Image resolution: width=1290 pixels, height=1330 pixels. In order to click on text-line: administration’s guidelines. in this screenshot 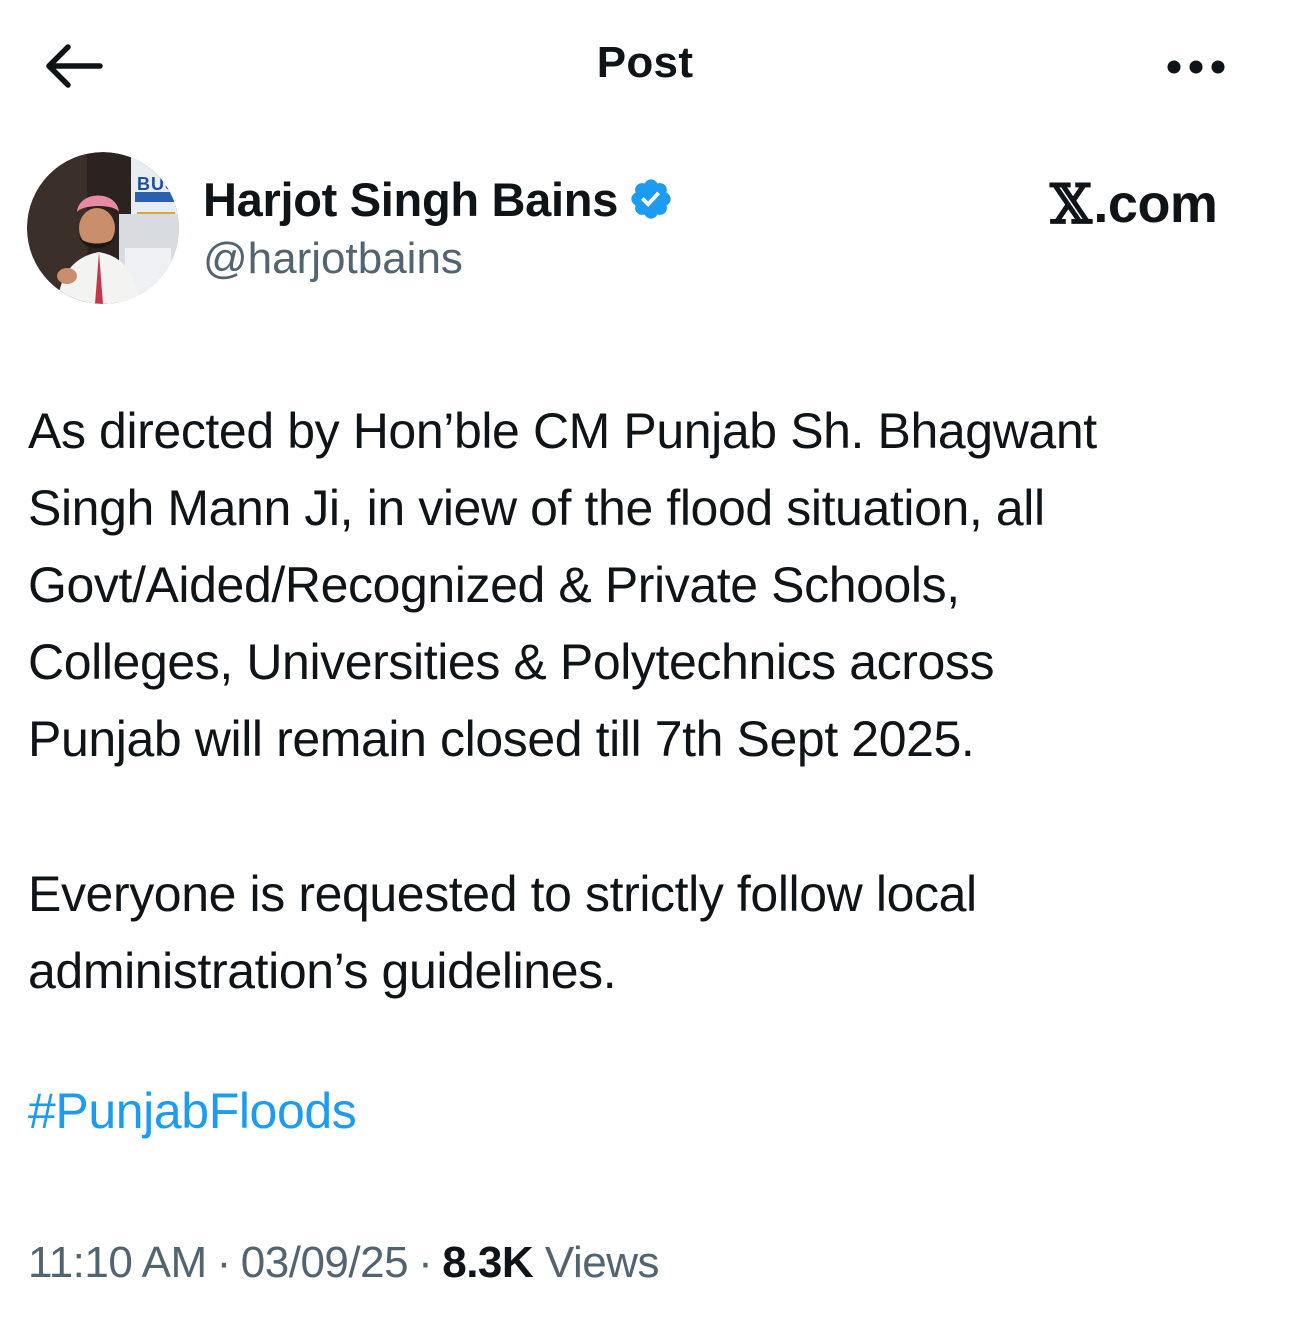, I will do `click(322, 971)`.